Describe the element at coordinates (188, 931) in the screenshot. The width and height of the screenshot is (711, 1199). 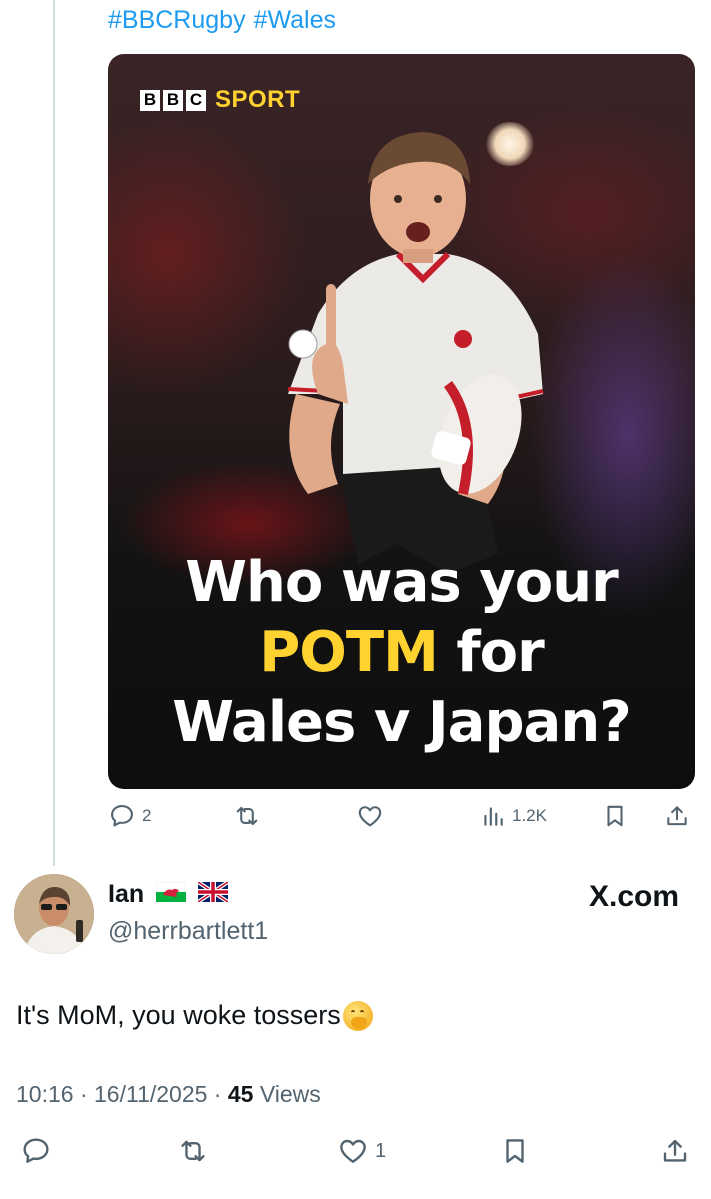
I see `user-handle: @herrbartlett1` at that location.